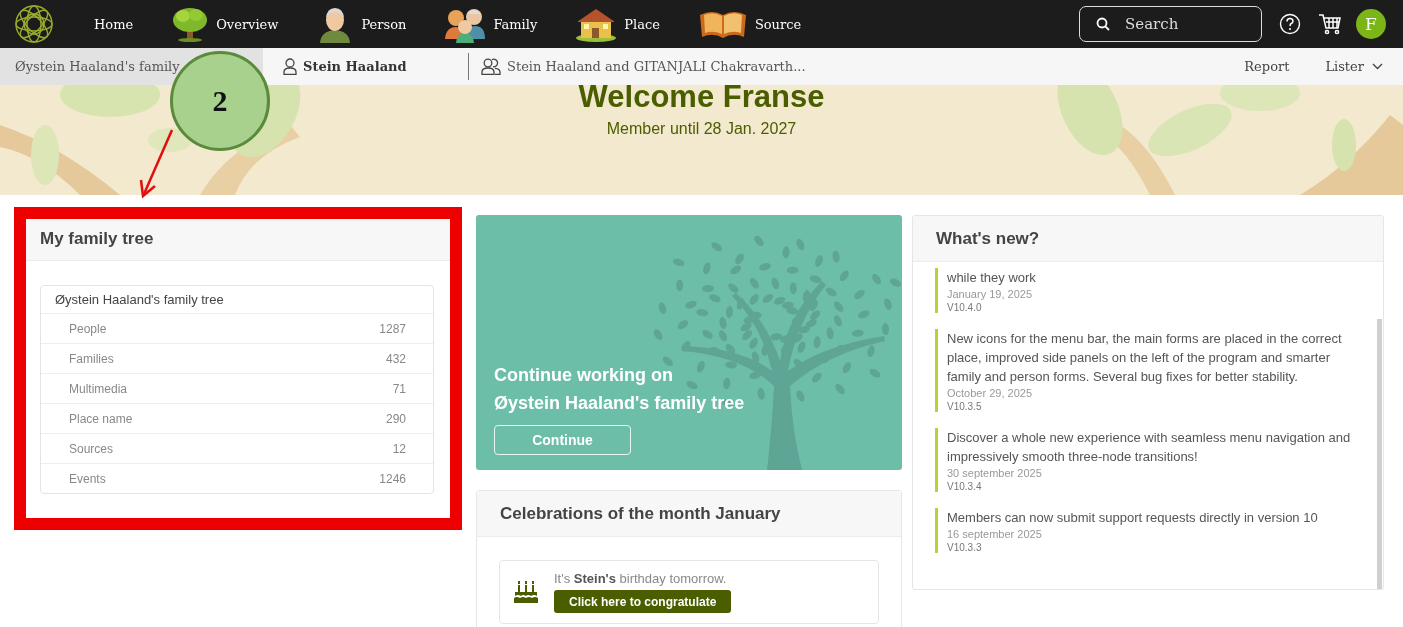 The width and height of the screenshot is (1403, 627). What do you see at coordinates (91, 358) in the screenshot?
I see `stat-label: Families` at bounding box center [91, 358].